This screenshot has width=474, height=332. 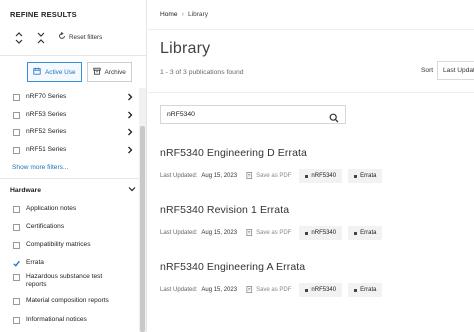 What do you see at coordinates (427, 70) in the screenshot?
I see `sort-label: Sort` at bounding box center [427, 70].